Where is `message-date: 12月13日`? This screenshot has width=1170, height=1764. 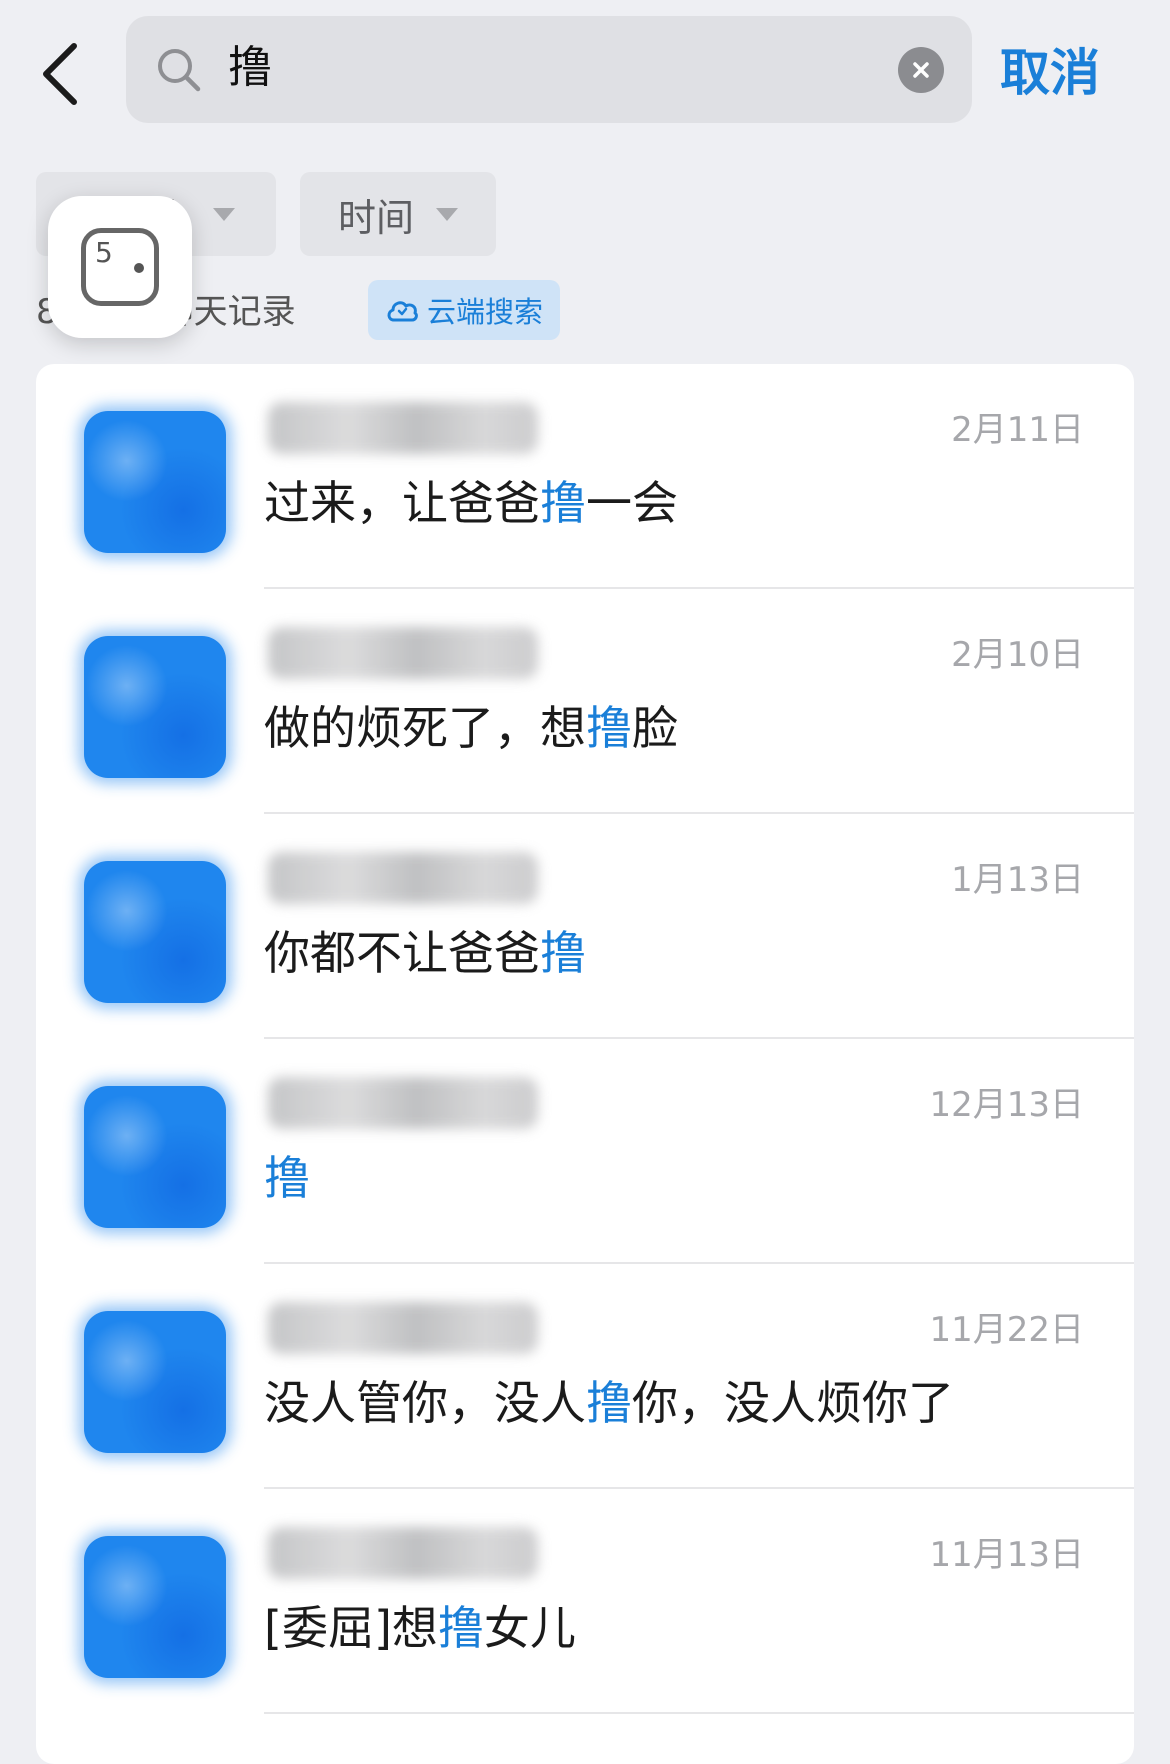
message-date: 12月13日 is located at coordinates (1006, 1105).